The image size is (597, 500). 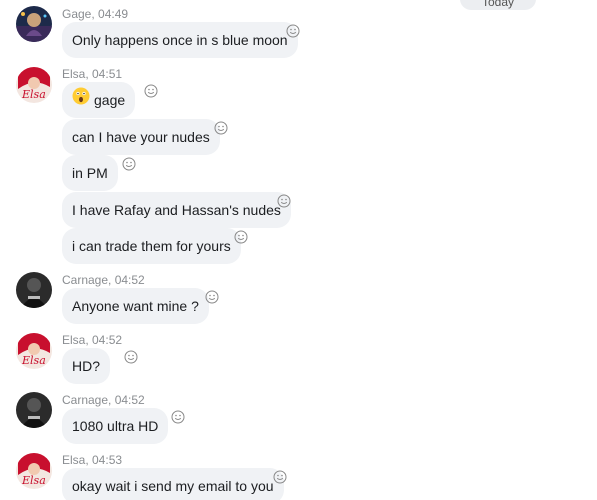 I want to click on message-bubble: okay wait i send my email to you, so click(x=173, y=484).